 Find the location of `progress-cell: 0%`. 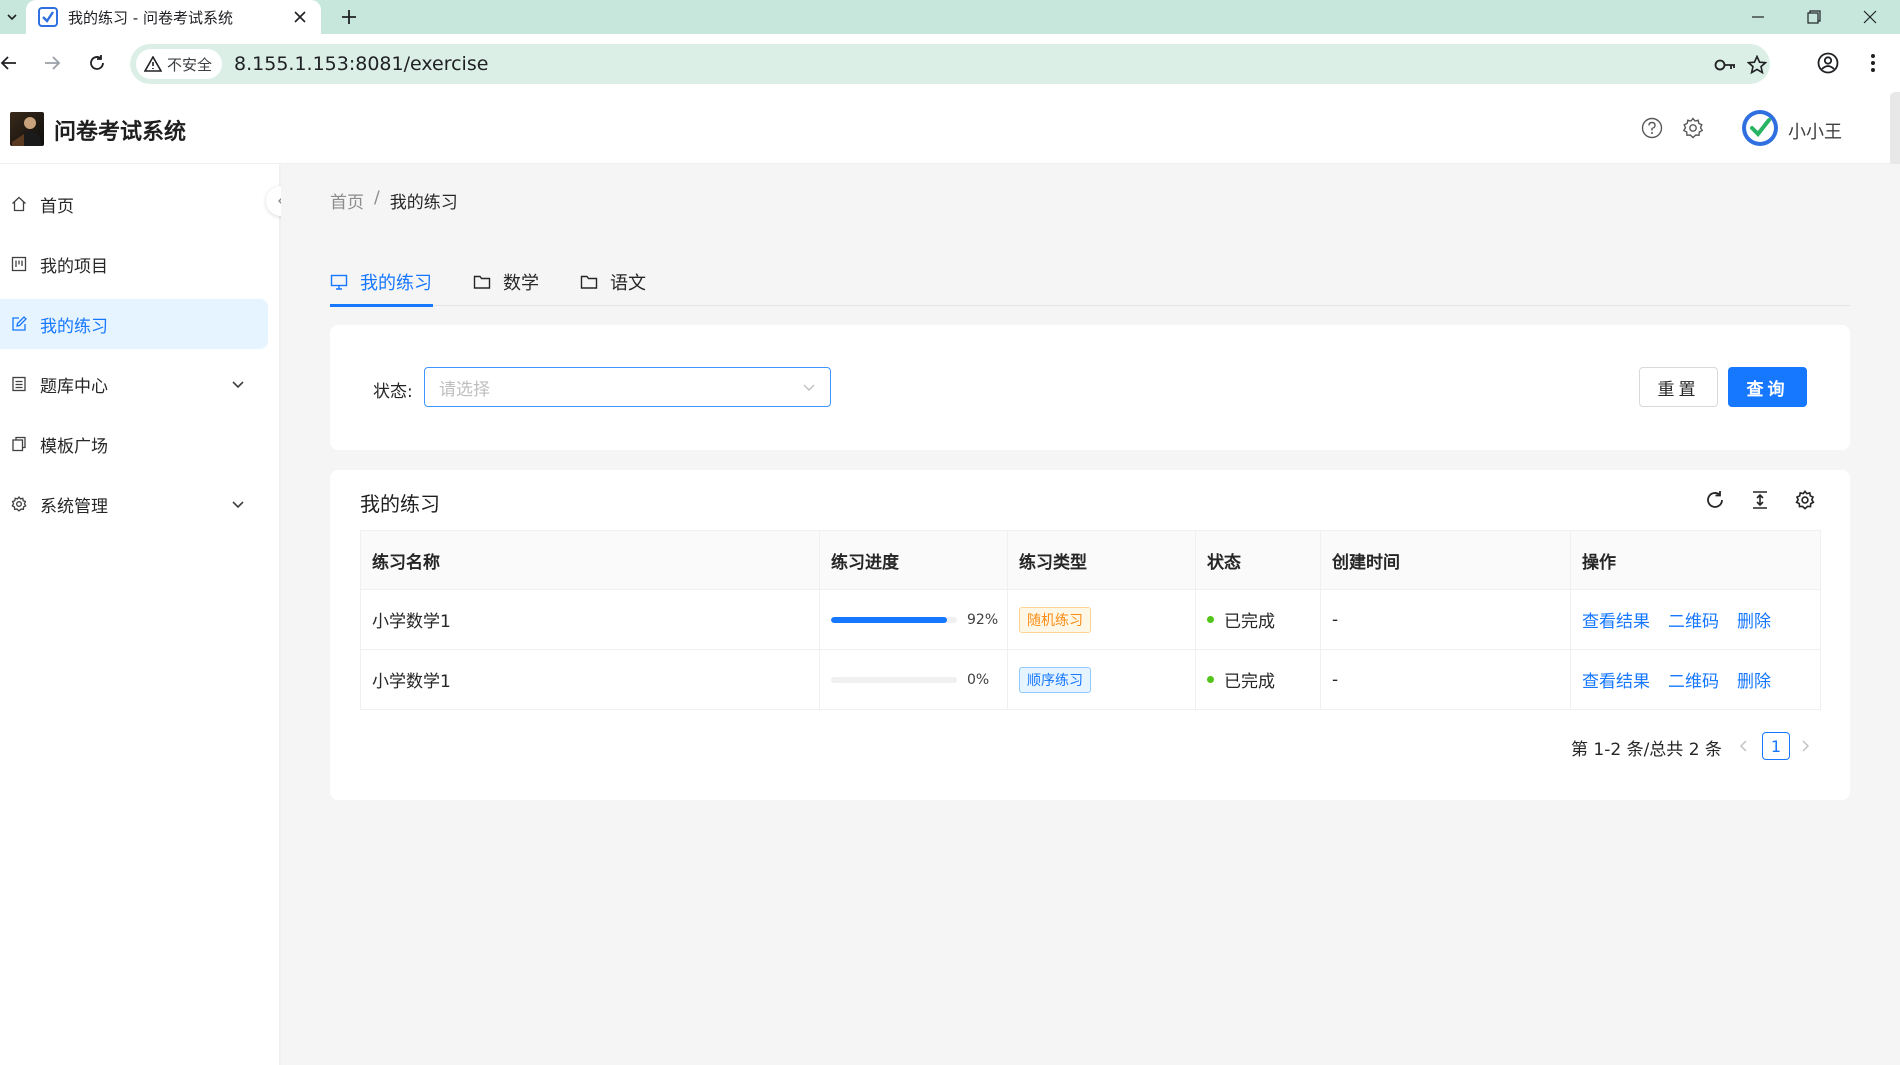

progress-cell: 0% is located at coordinates (913, 679).